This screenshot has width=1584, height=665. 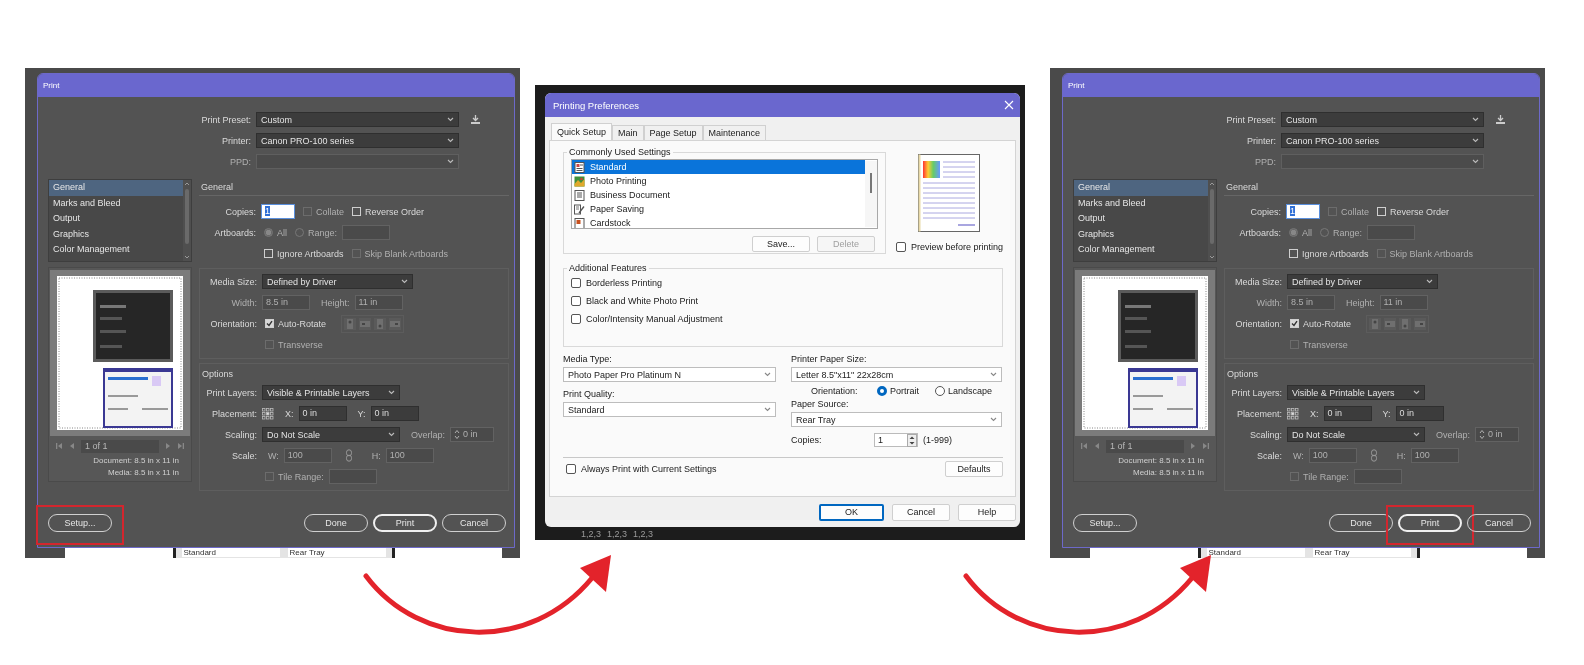 I want to click on spinner-field: 1, so click(x=896, y=440).